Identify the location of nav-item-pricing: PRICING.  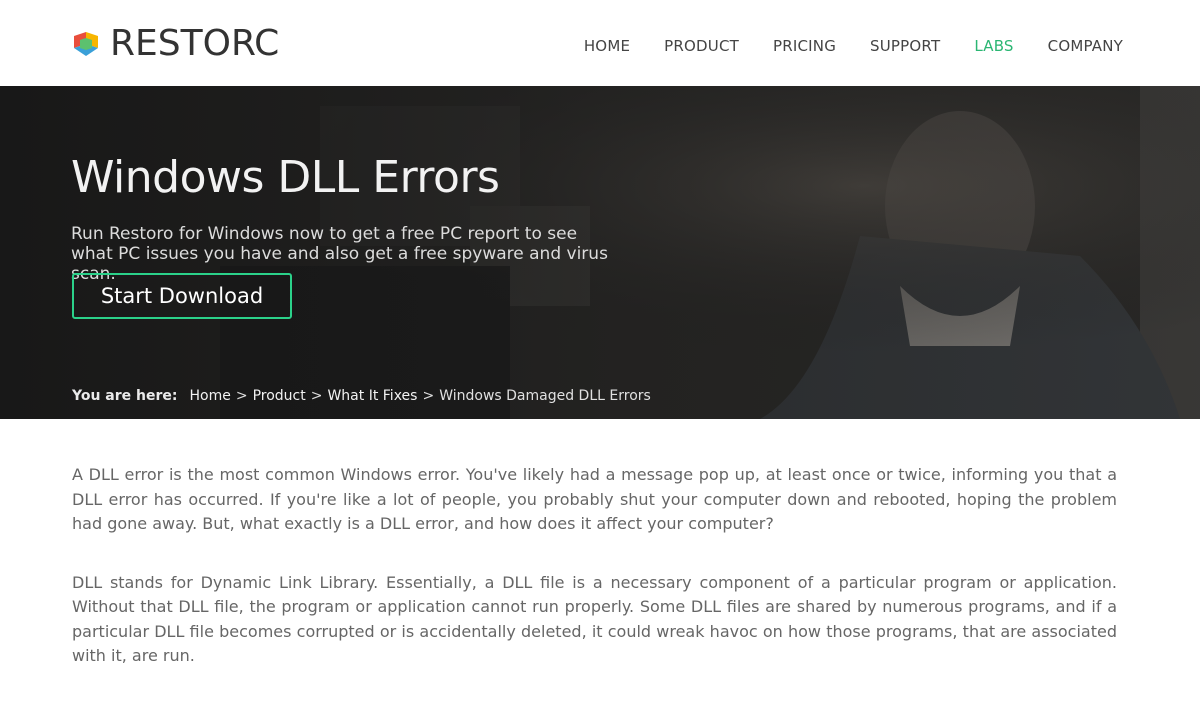
(804, 46).